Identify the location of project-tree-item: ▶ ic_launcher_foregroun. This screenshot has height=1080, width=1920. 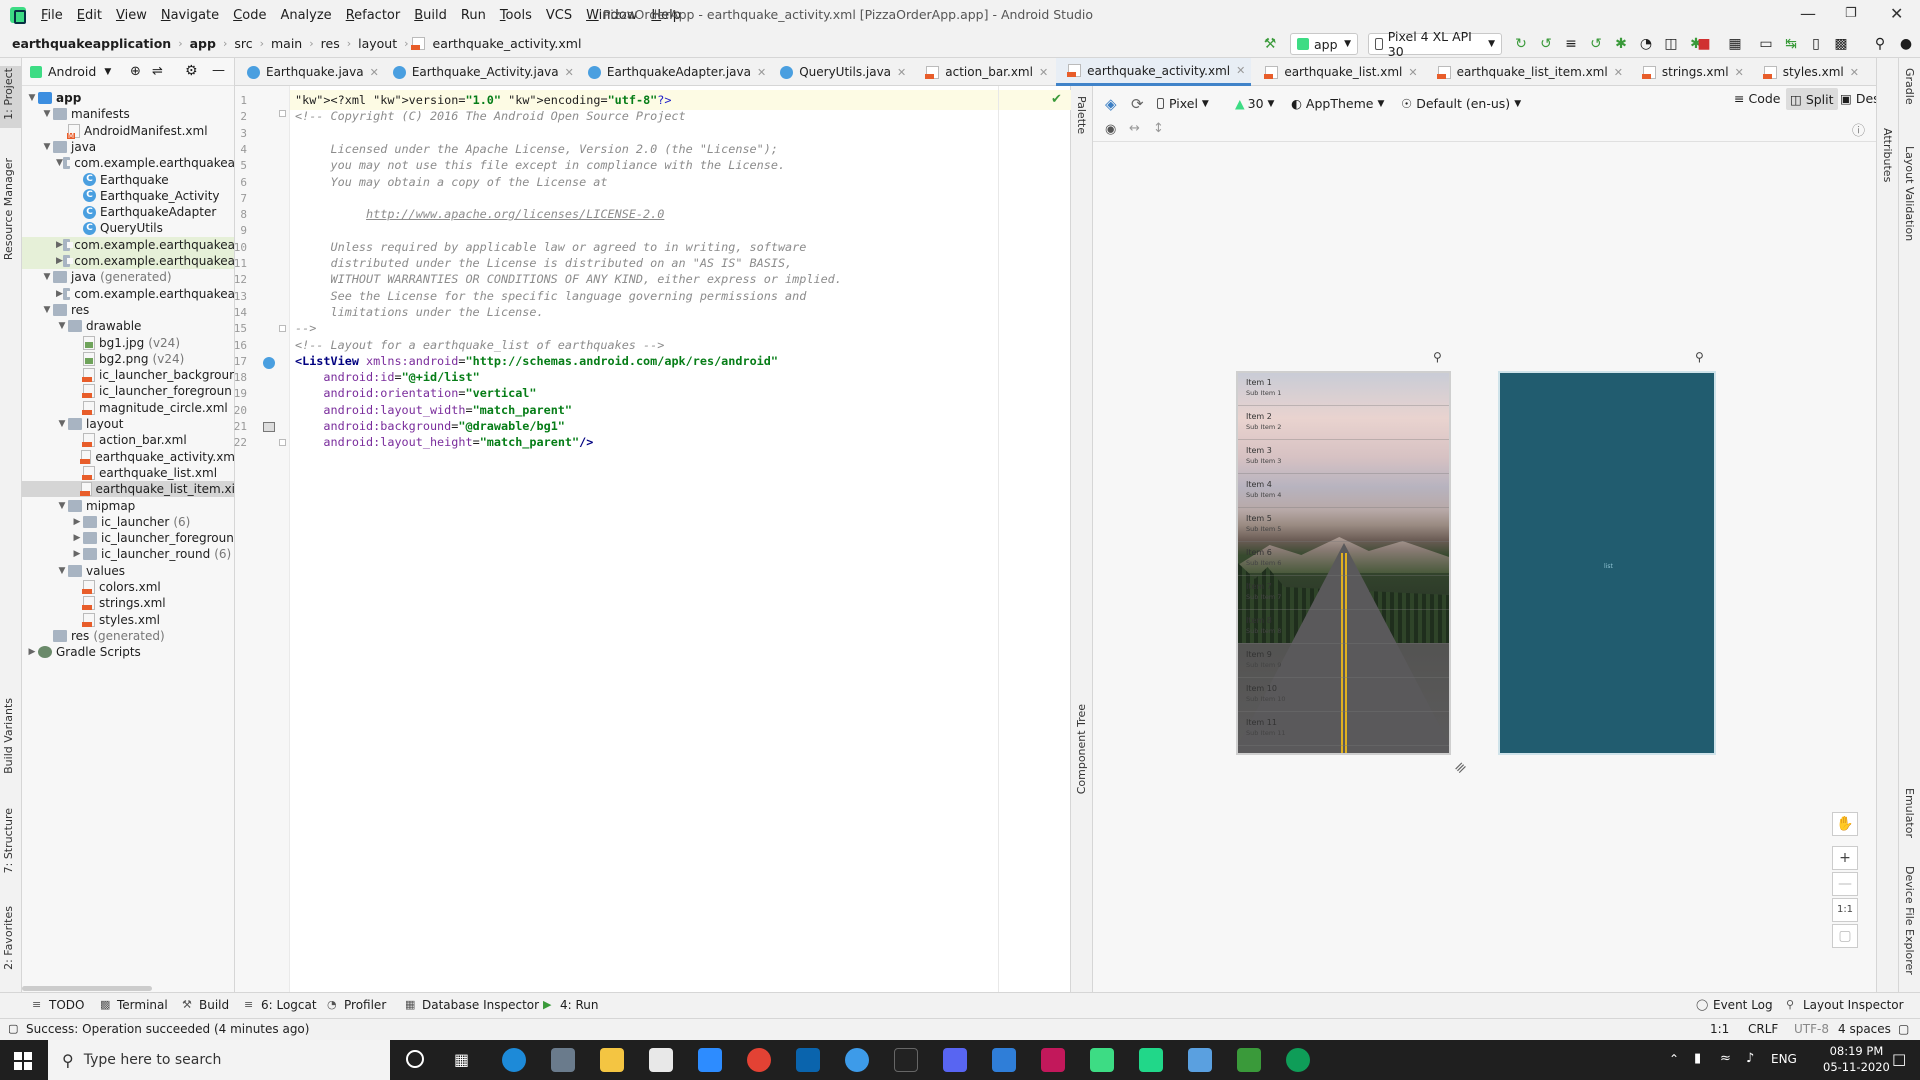
(128, 538).